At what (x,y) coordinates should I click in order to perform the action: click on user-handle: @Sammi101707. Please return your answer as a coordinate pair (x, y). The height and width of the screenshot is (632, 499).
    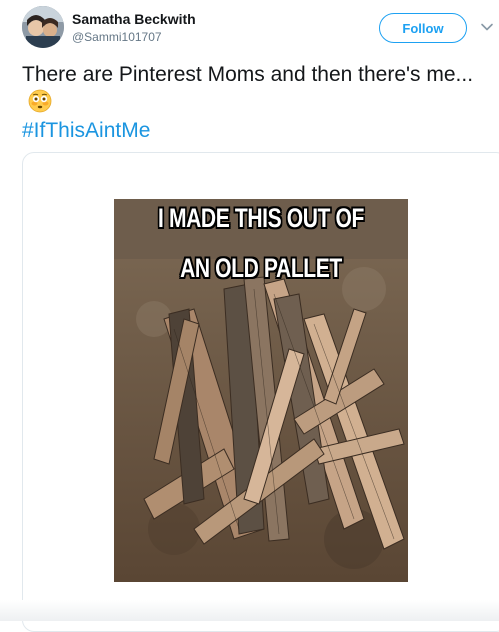
    Looking at the image, I should click on (117, 37).